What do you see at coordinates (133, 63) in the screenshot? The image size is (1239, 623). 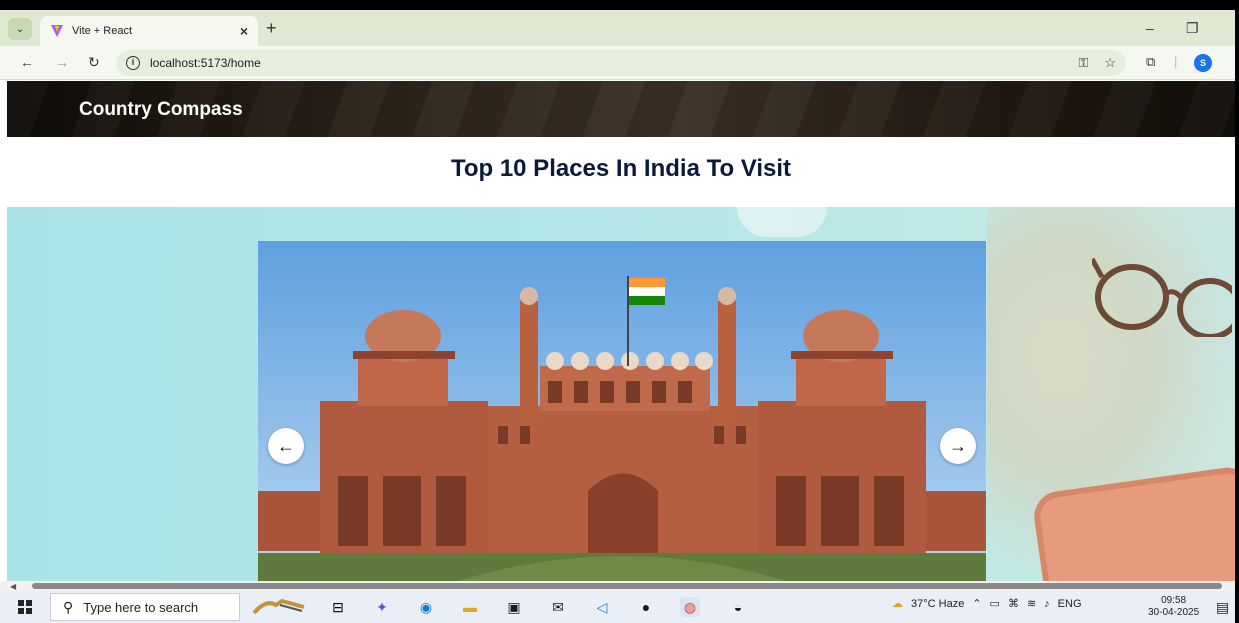 I see `site-info-icon: i` at bounding box center [133, 63].